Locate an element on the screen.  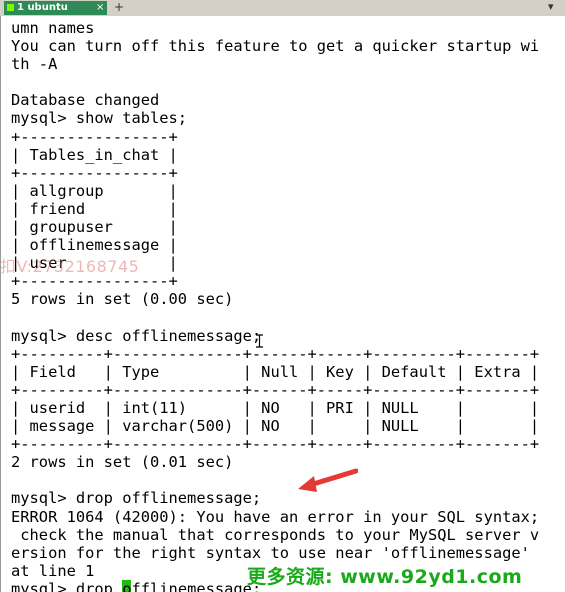
tab-status-icon is located at coordinates (10, 7).